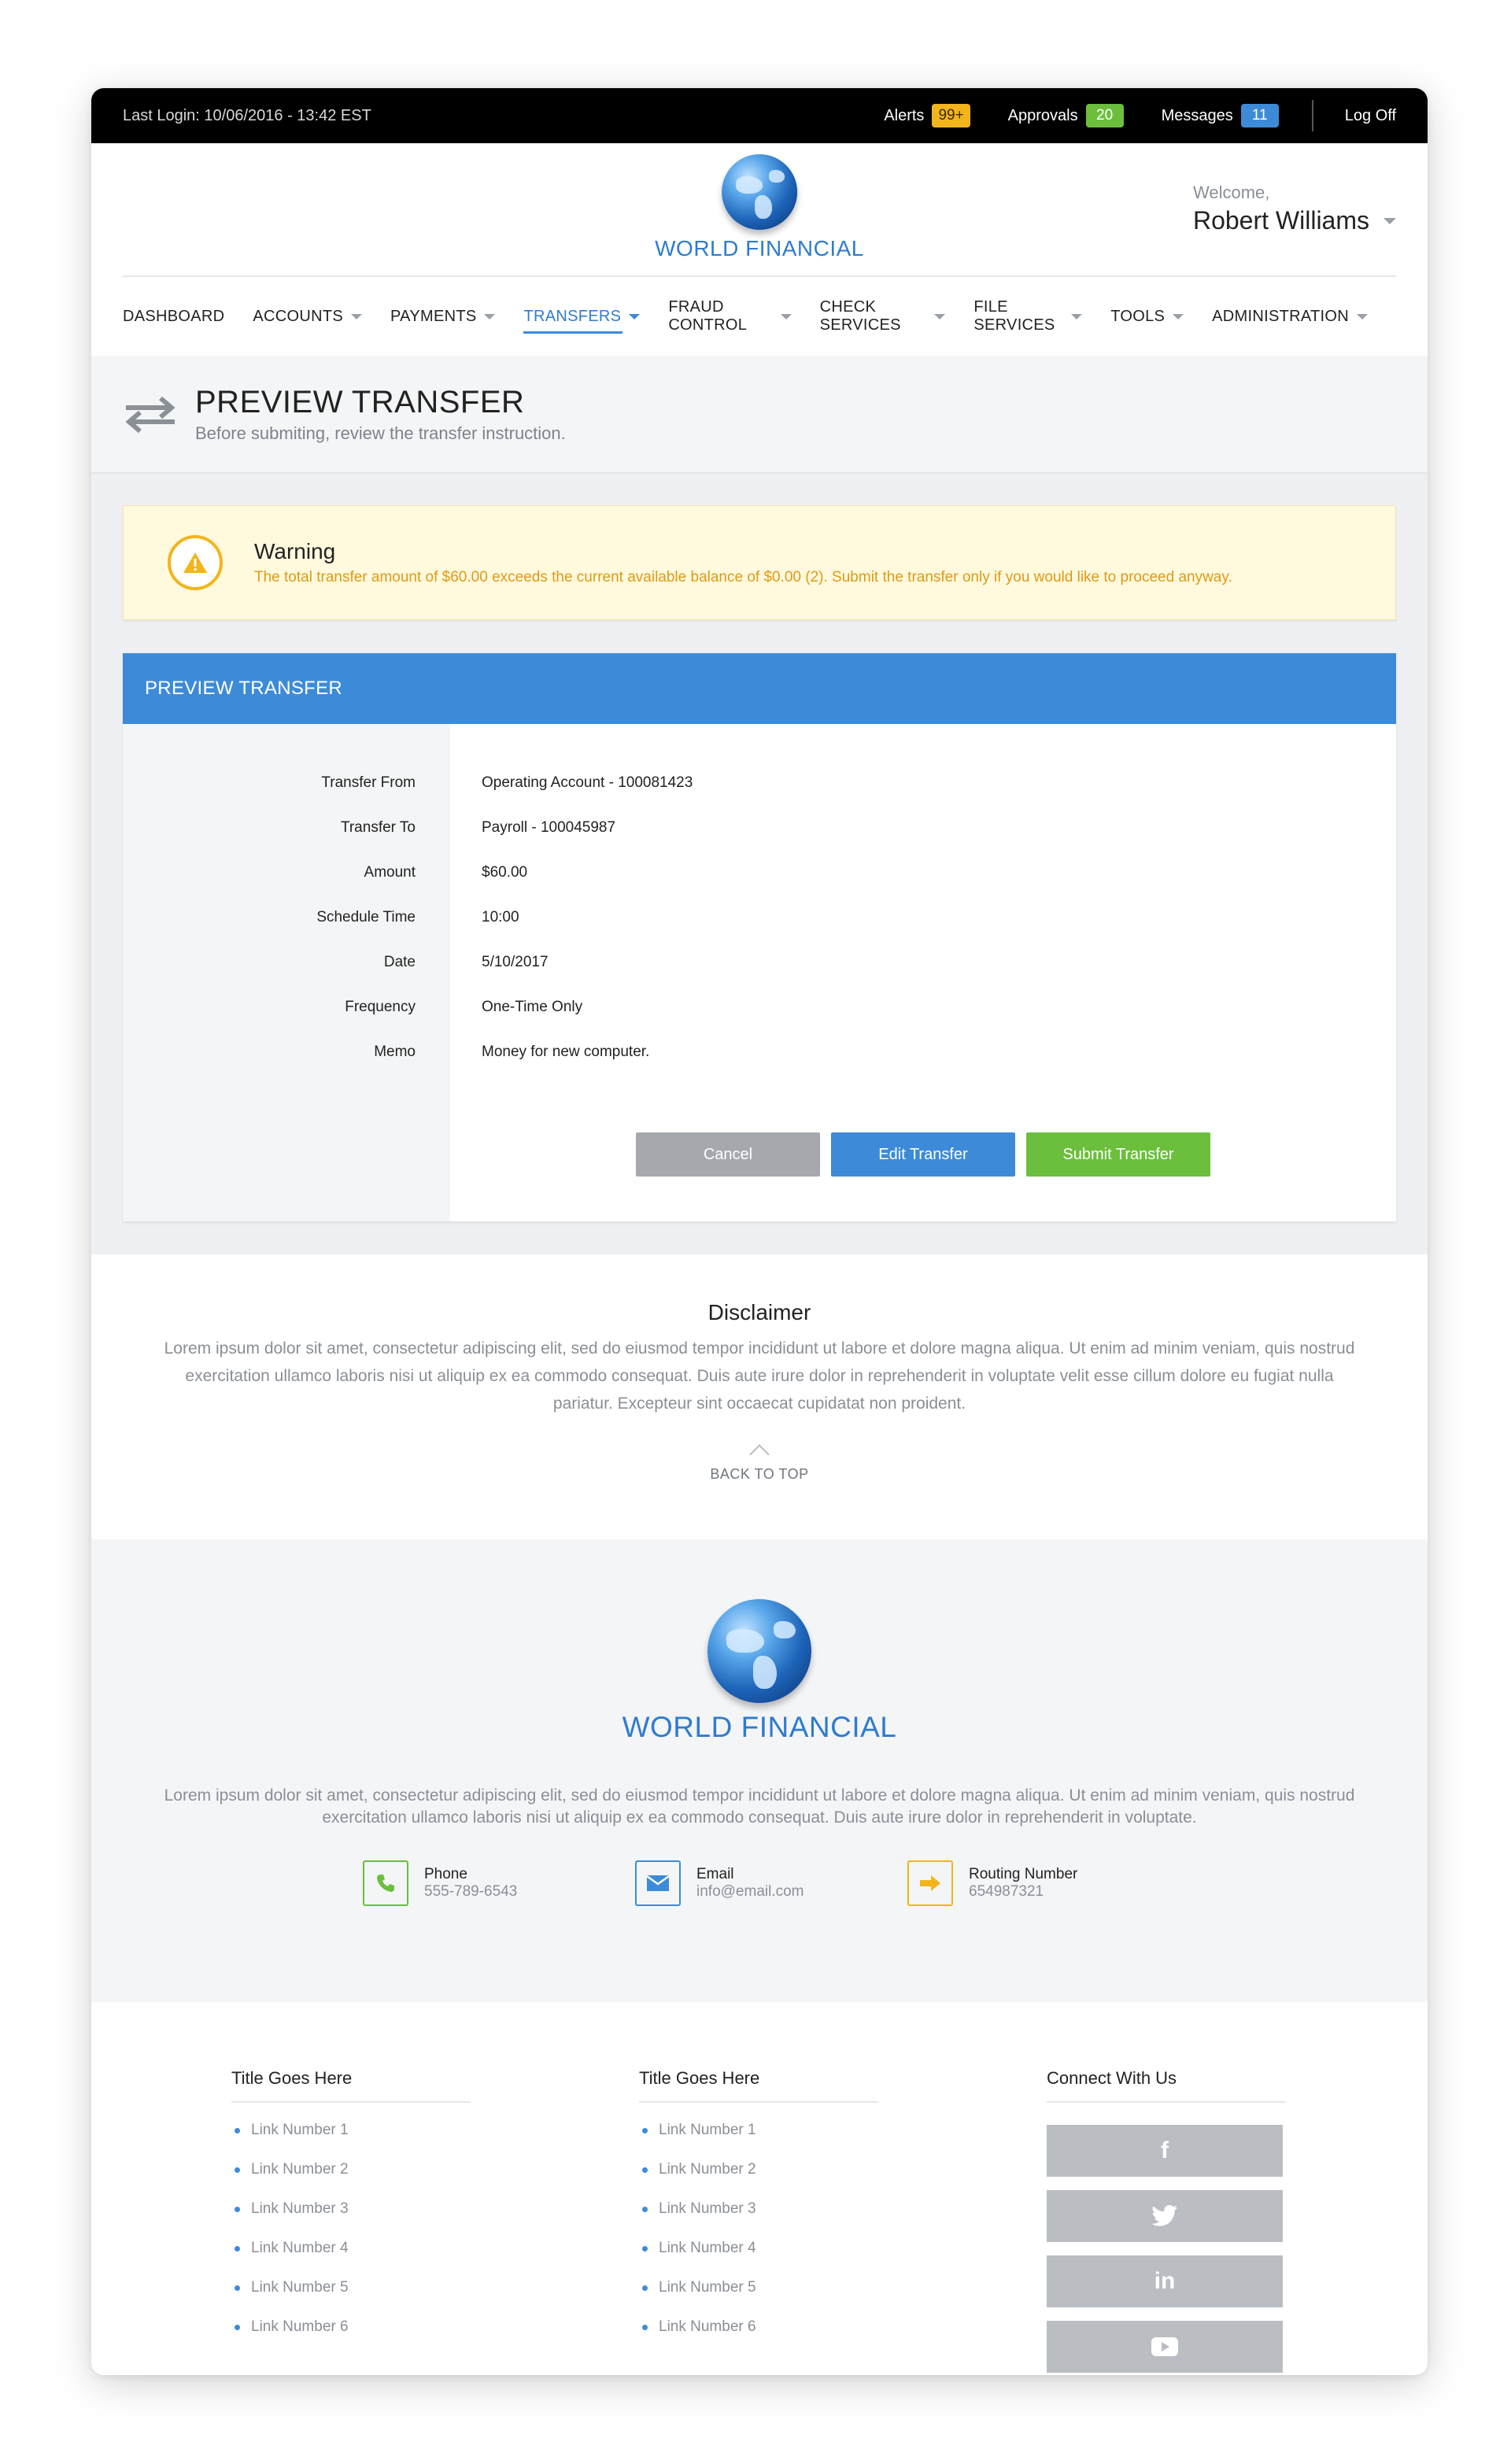  I want to click on alerts-link: Alerts 99+, so click(927, 115).